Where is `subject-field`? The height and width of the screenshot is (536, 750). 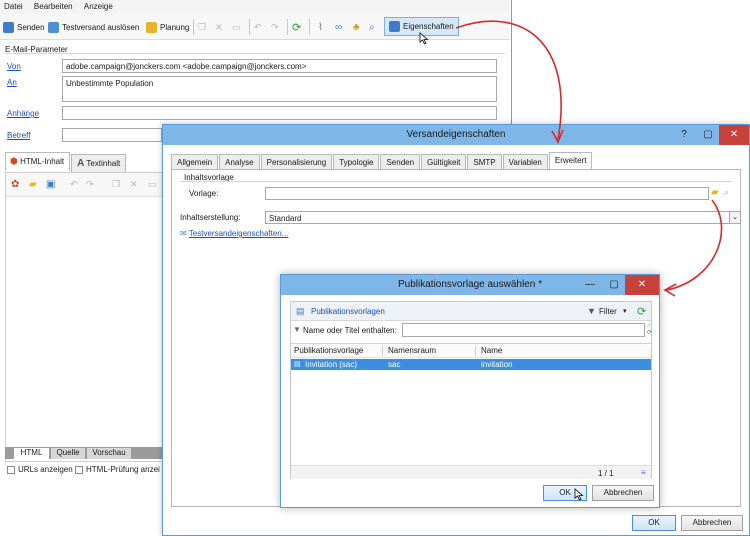
subject-field is located at coordinates (112, 135).